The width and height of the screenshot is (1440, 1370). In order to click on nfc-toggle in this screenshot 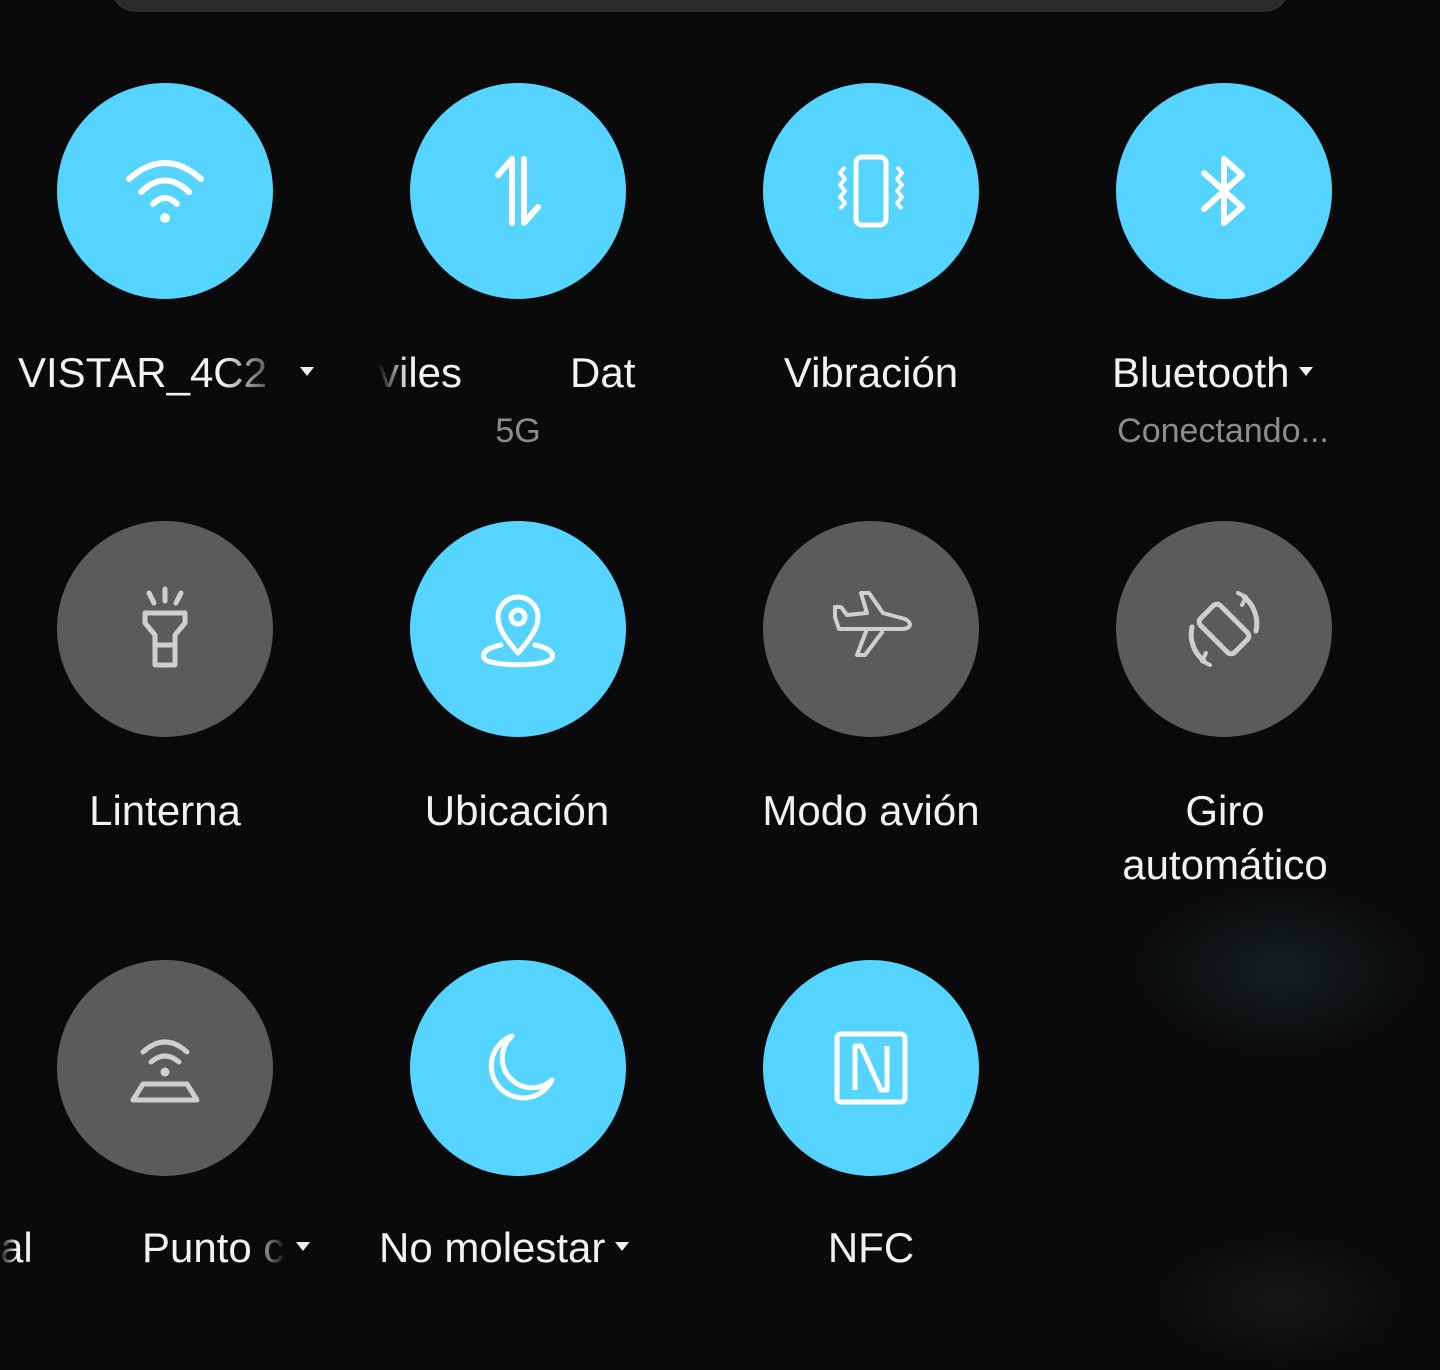, I will do `click(871, 1068)`.